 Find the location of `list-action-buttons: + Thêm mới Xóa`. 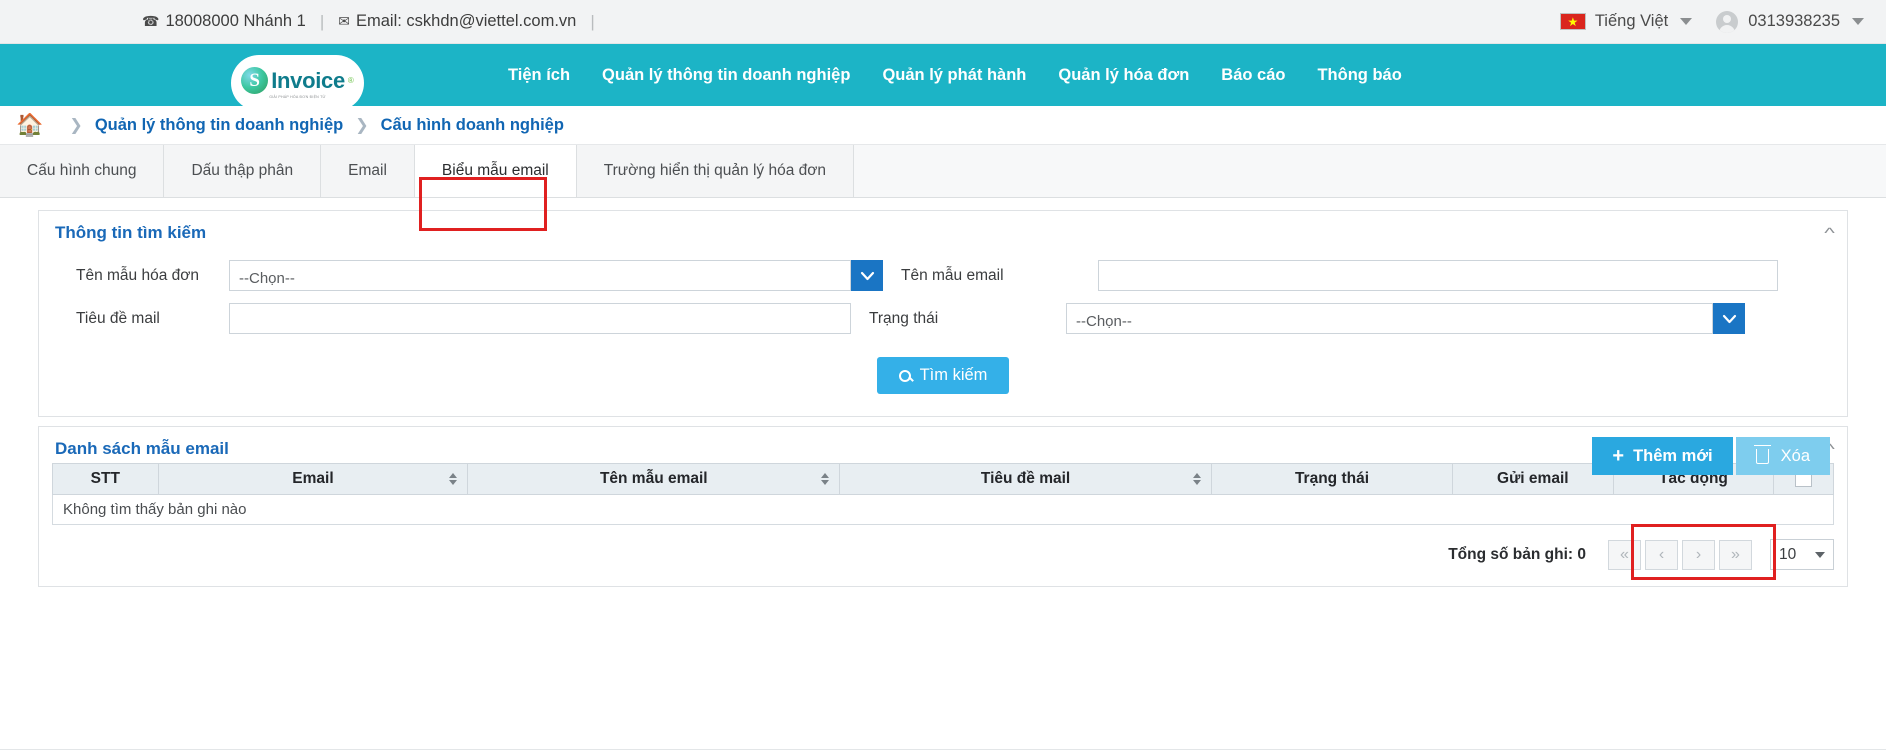

list-action-buttons: + Thêm mới Xóa is located at coordinates (1711, 456).